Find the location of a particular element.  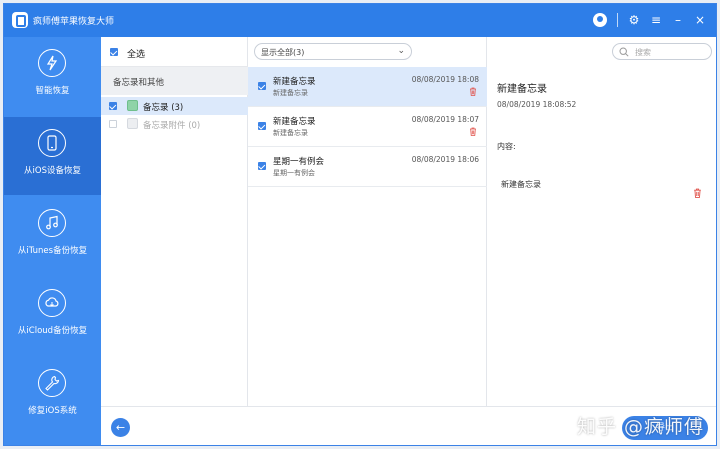

list-item: 新建备忘录 新建备忘录 08/08/2019 18:07 is located at coordinates (367, 127).